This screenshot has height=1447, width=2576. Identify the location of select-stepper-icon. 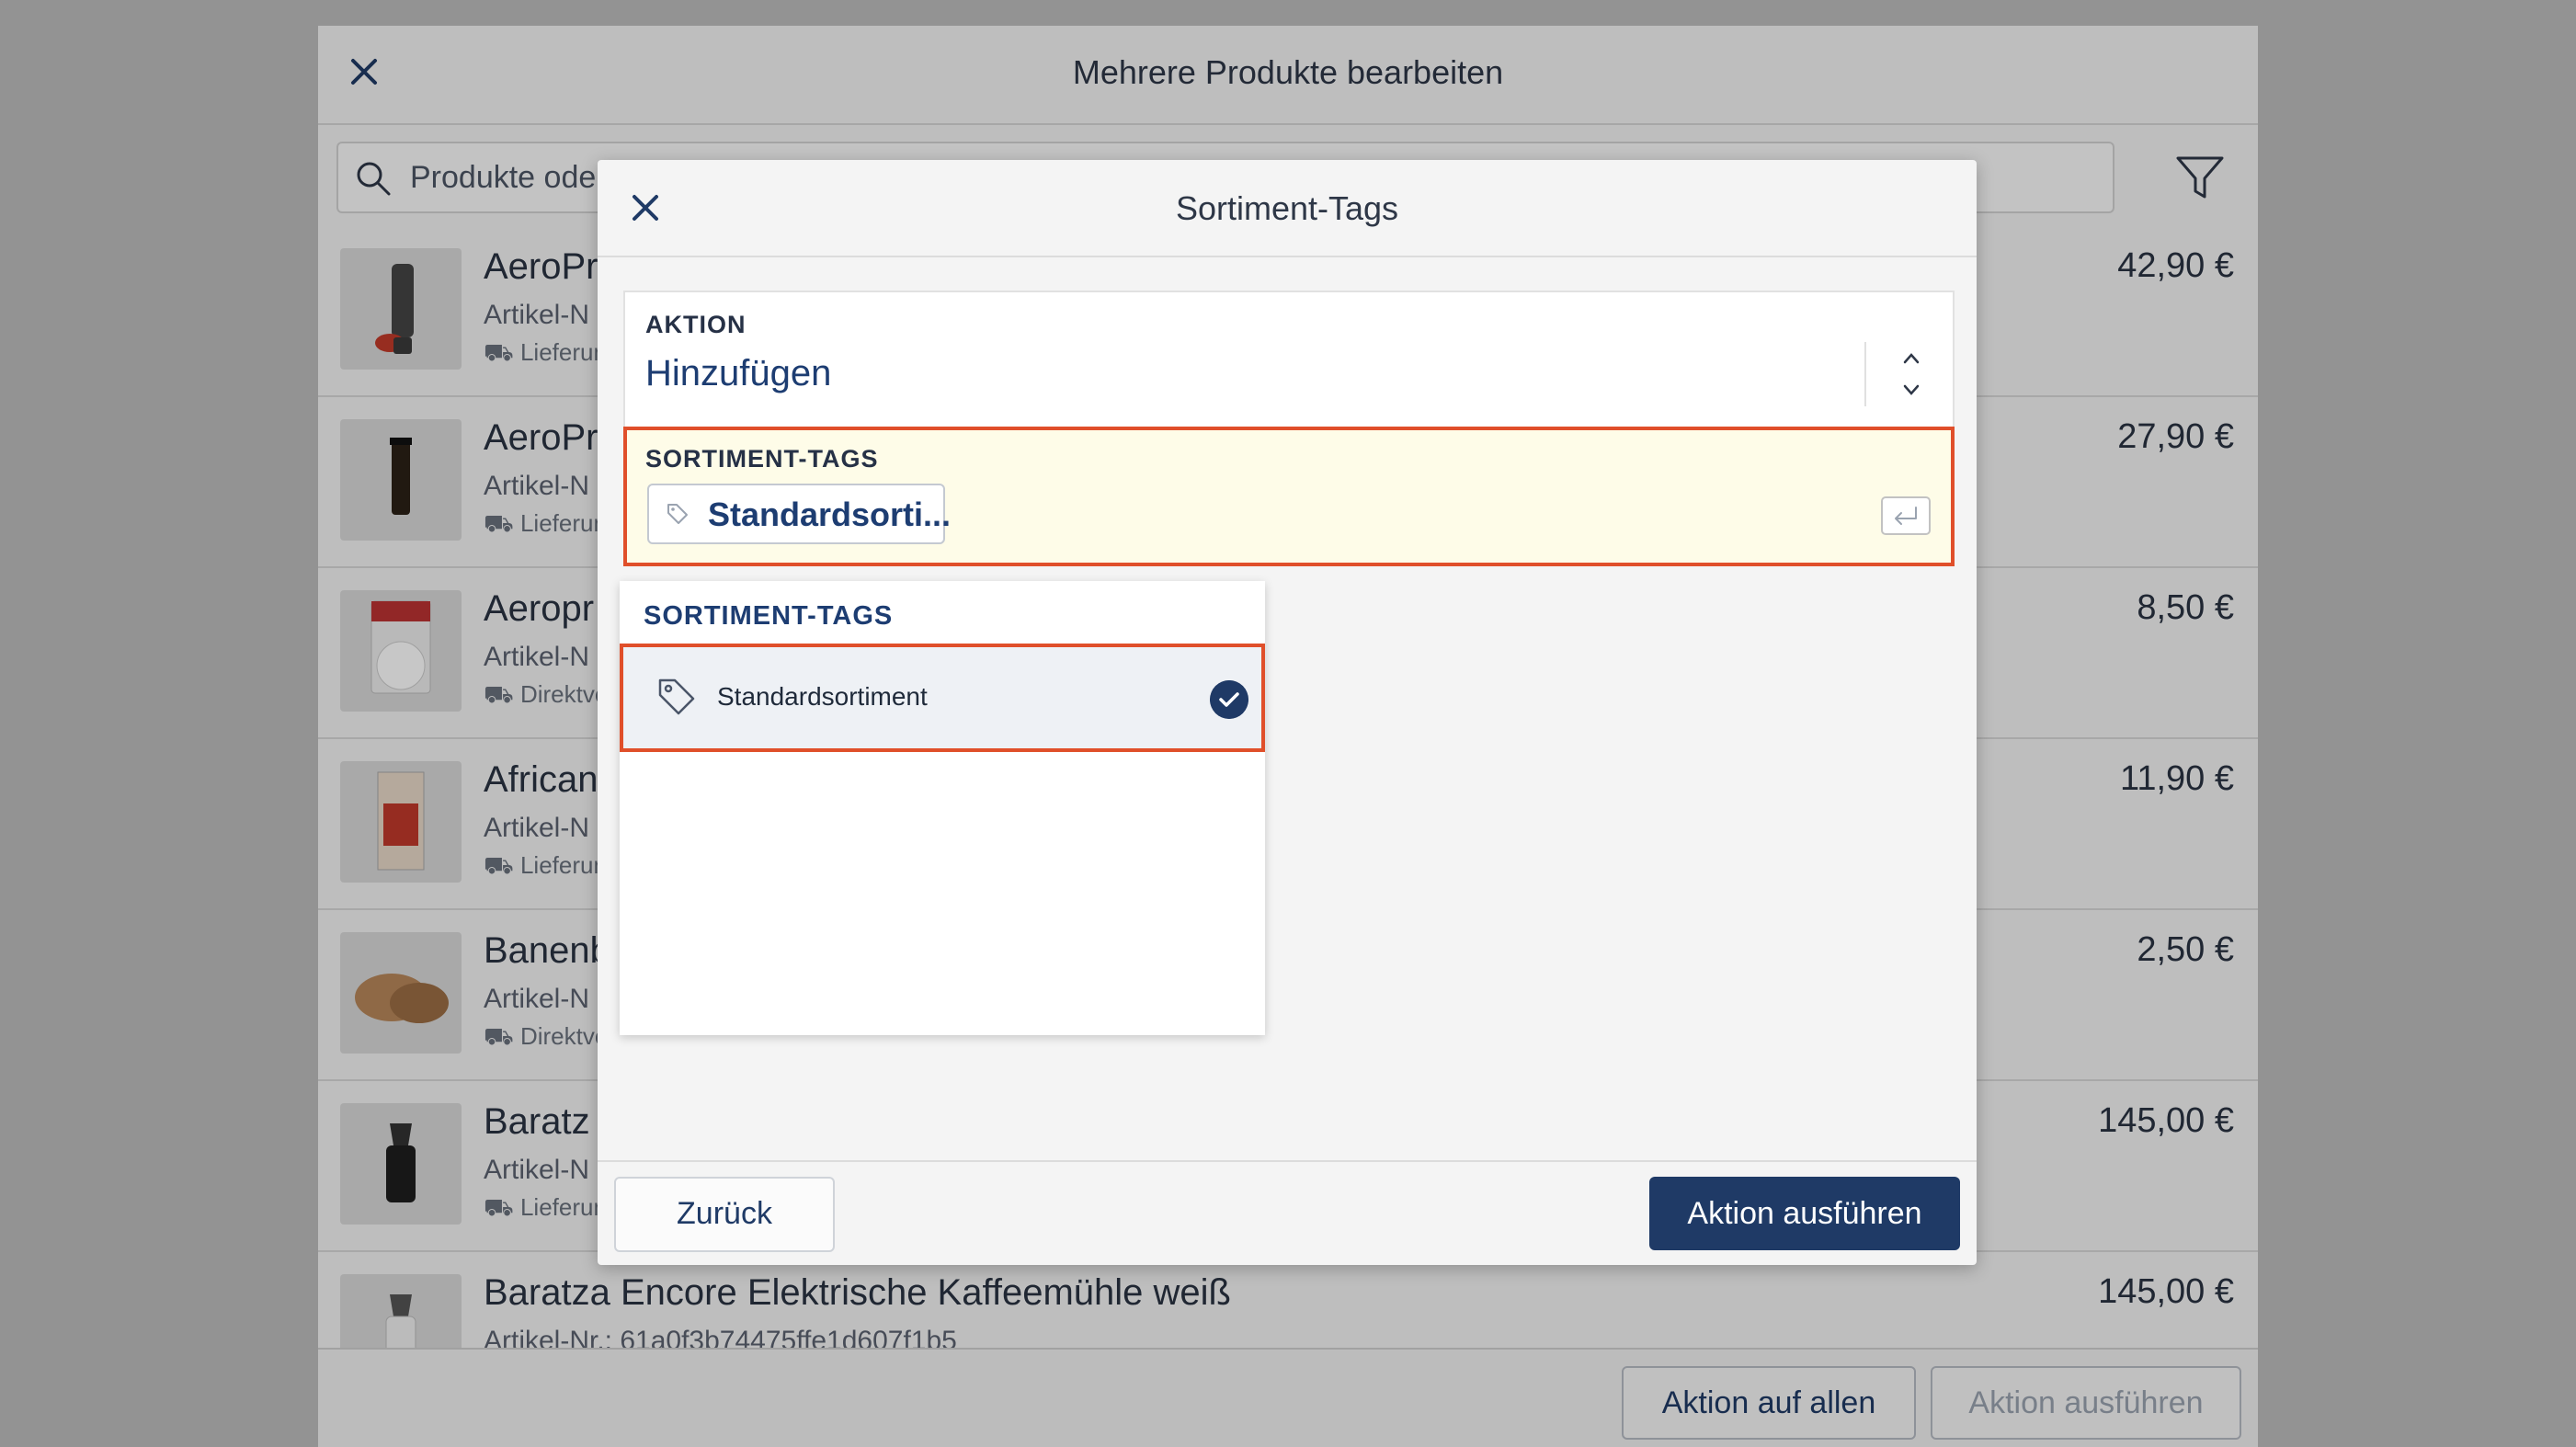
(1911, 374).